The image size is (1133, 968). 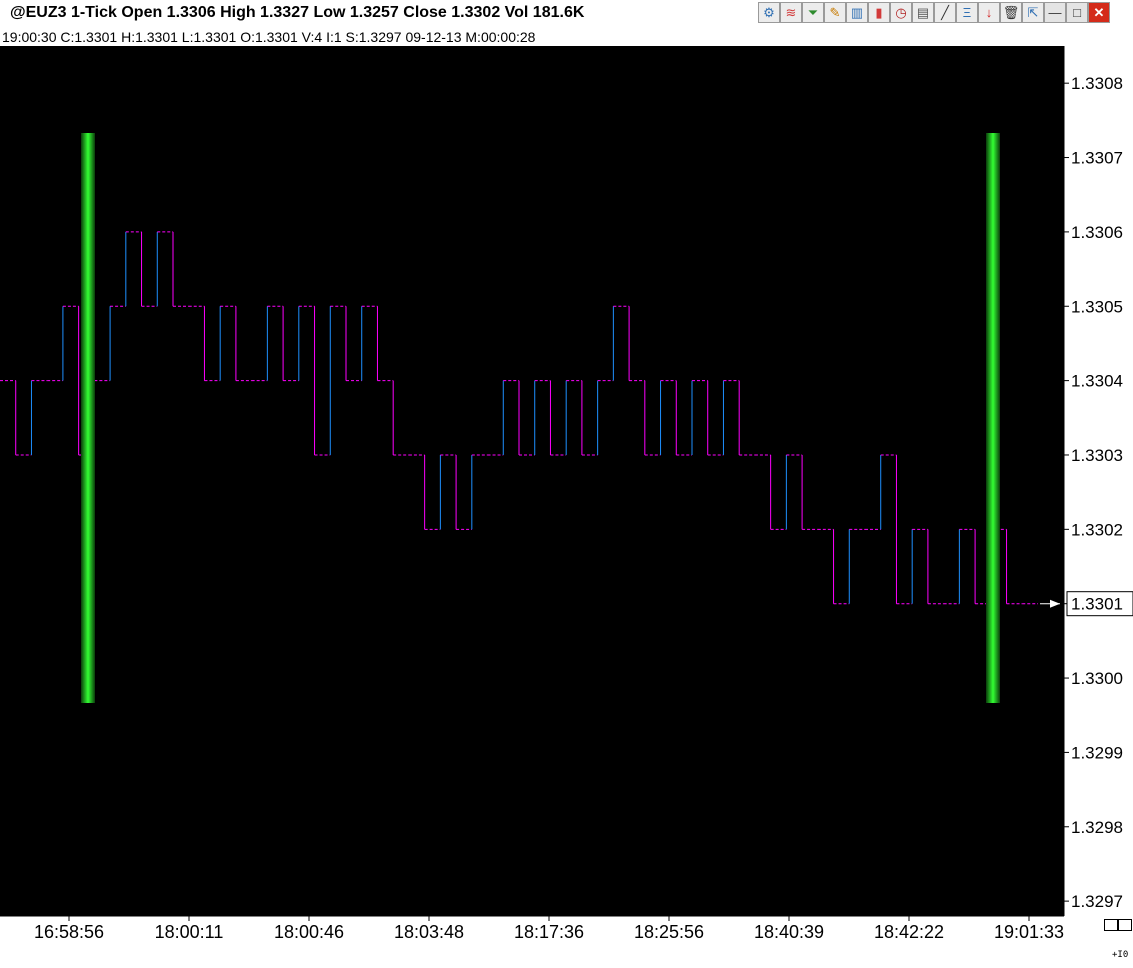 What do you see at coordinates (1097, 158) in the screenshot?
I see `y-tick-label-1: 1.3307` at bounding box center [1097, 158].